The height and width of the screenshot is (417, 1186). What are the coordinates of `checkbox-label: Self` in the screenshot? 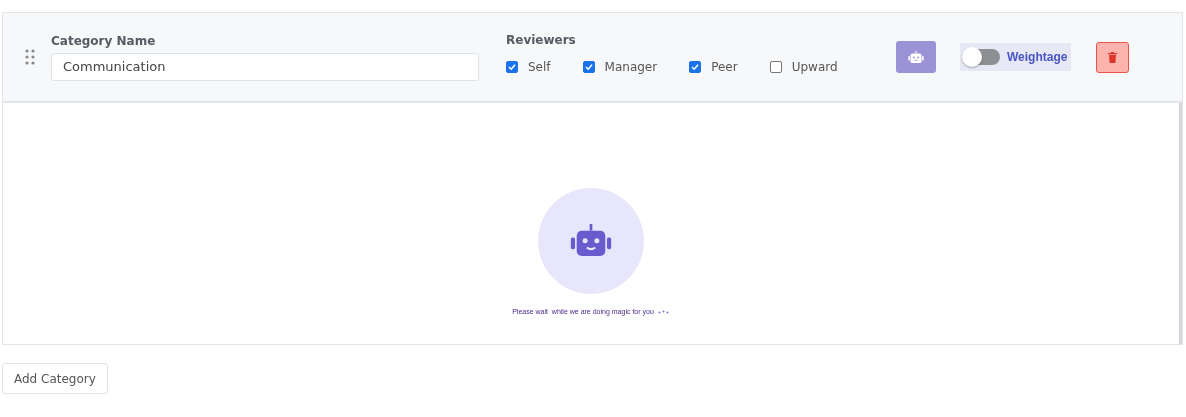 It's located at (539, 66).